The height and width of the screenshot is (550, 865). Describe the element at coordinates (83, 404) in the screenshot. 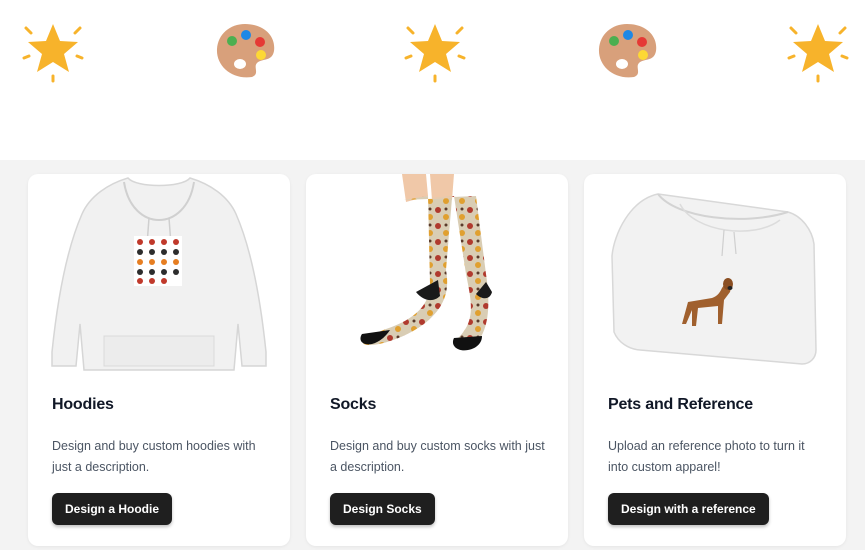

I see `card-title: Hoodies` at that location.